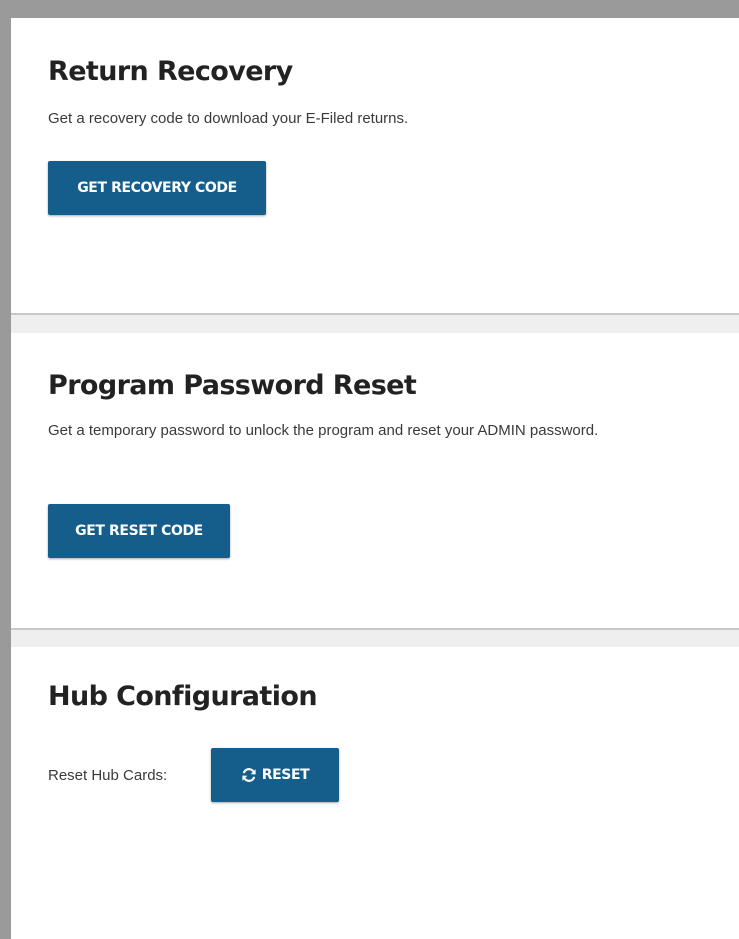 The image size is (739, 939). I want to click on reset-button-label: RESET, so click(285, 775).